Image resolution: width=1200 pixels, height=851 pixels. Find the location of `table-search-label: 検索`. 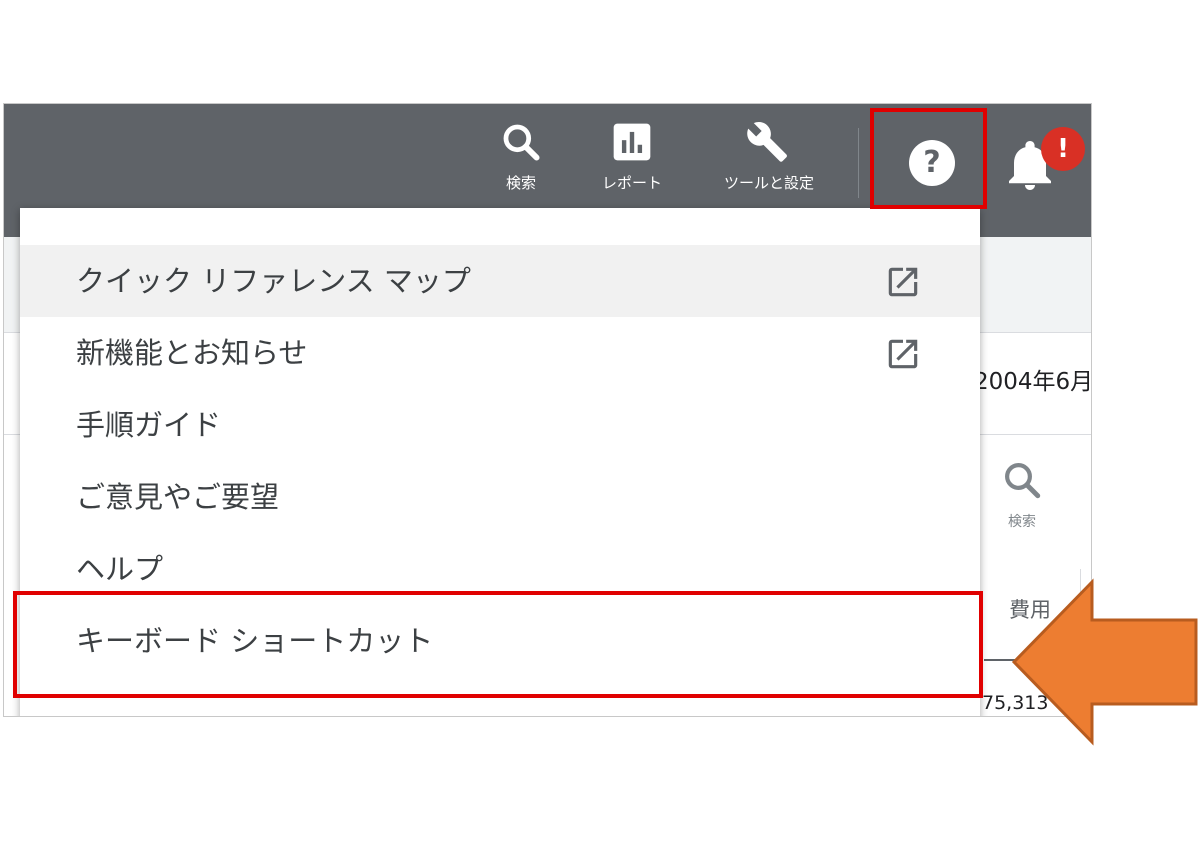

table-search-label: 検索 is located at coordinates (1022, 522).